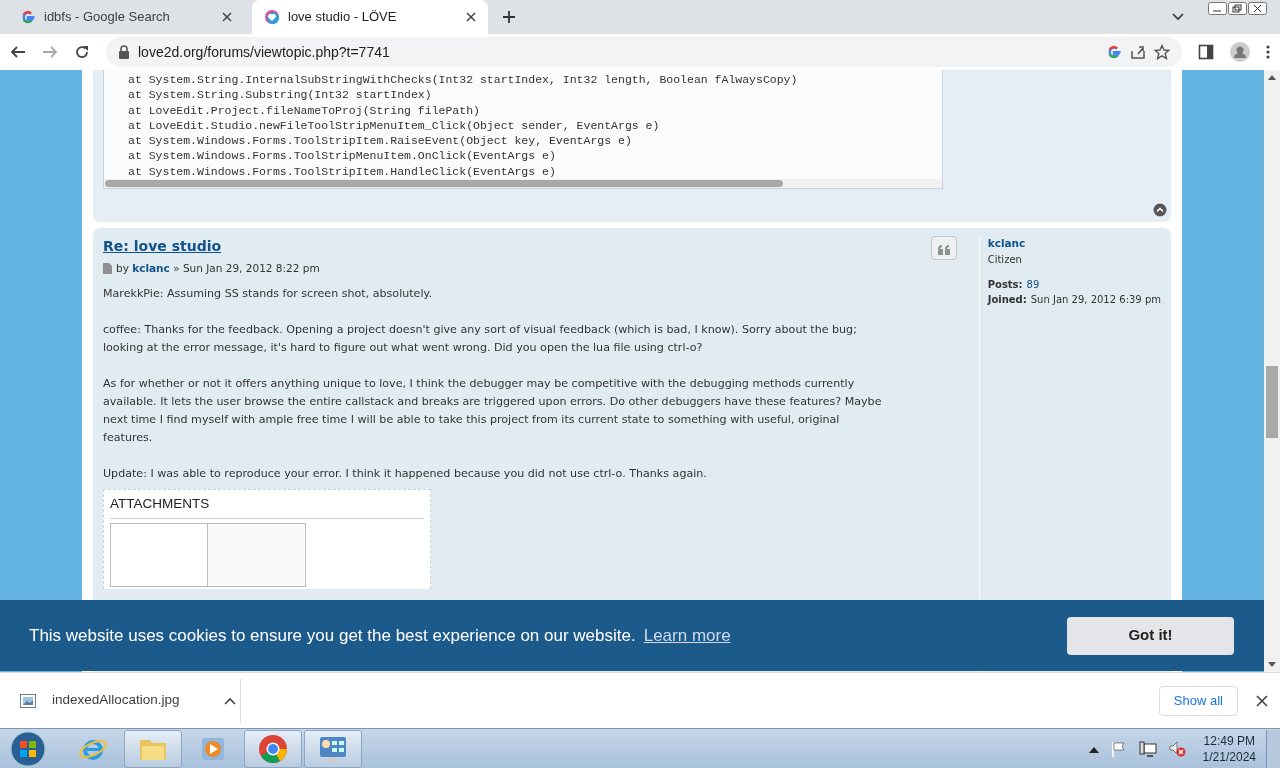 Image resolution: width=1280 pixels, height=768 pixels. Describe the element at coordinates (1272, 664) in the screenshot. I see `scroll-down-icon` at that location.